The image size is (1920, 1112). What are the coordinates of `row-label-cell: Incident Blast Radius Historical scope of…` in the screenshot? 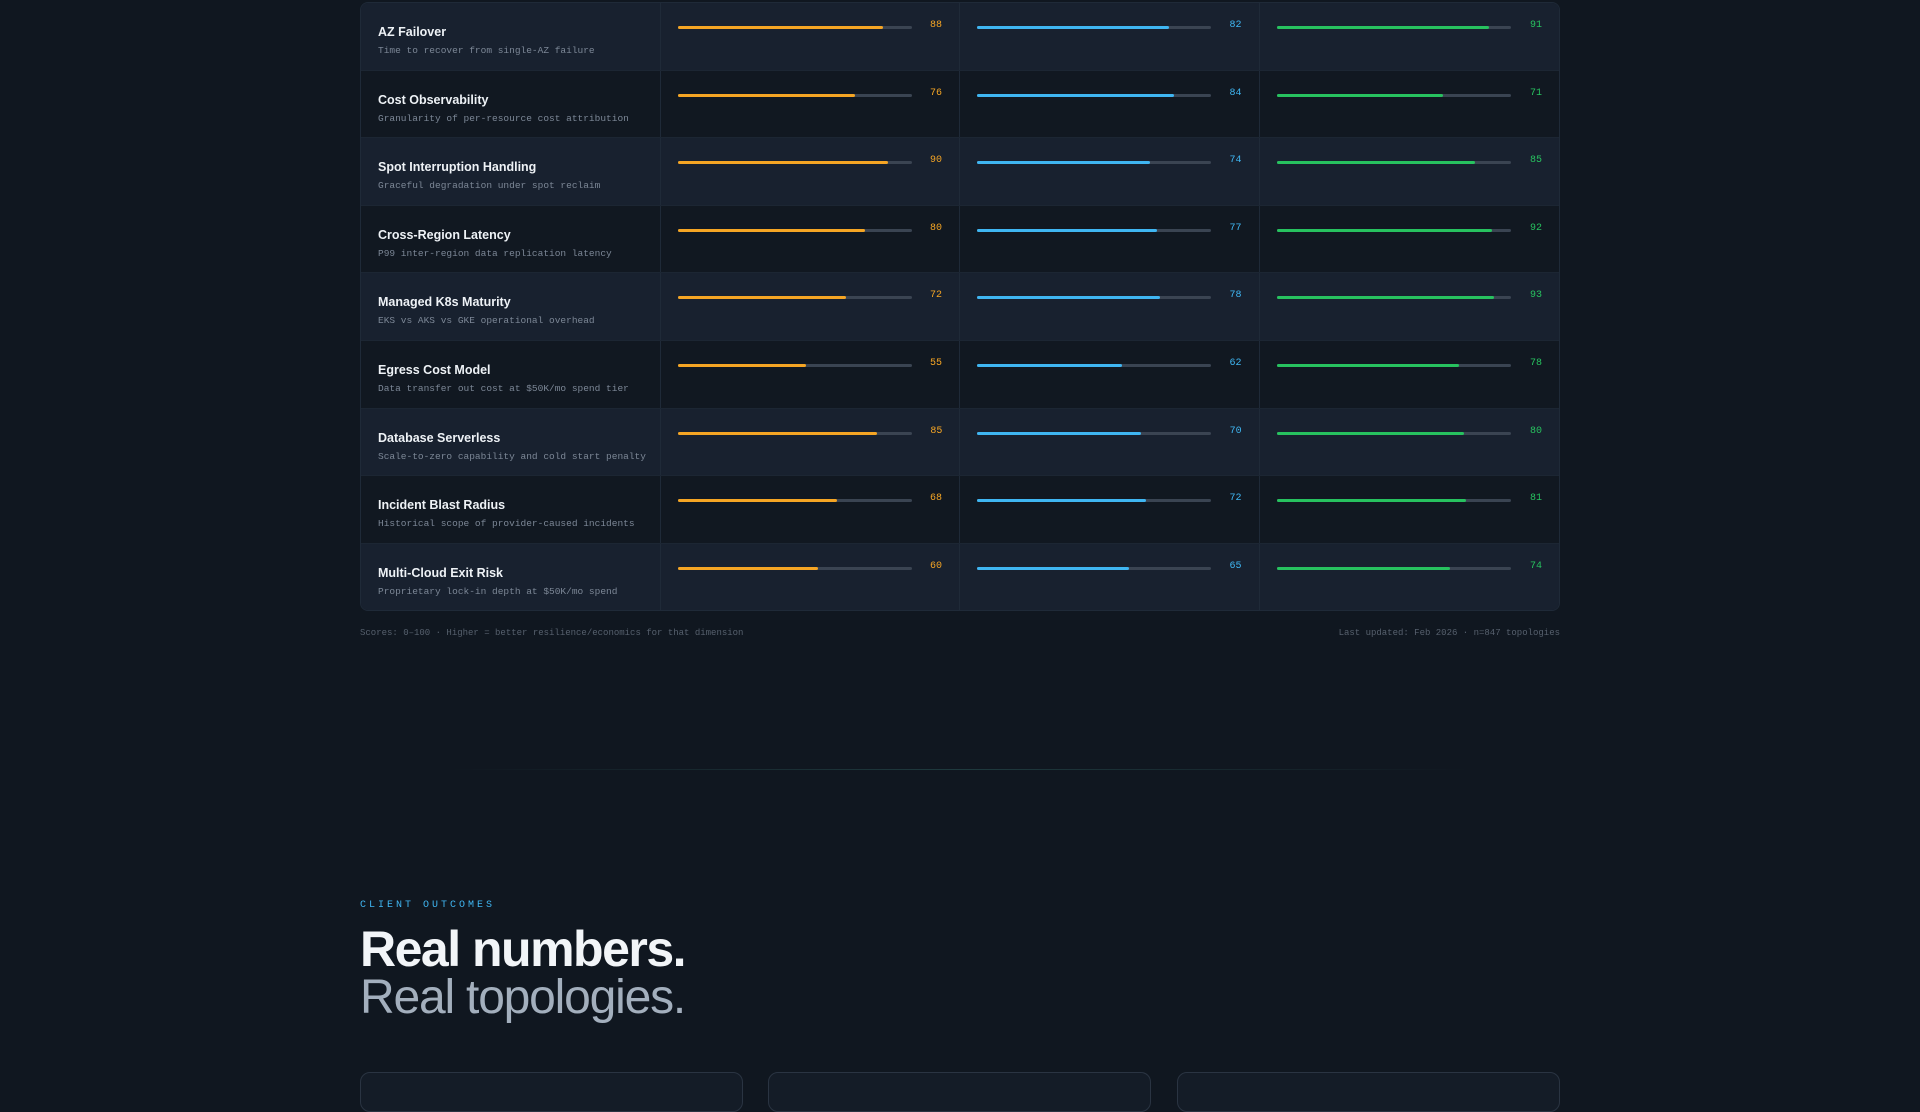 It's located at (511, 509).